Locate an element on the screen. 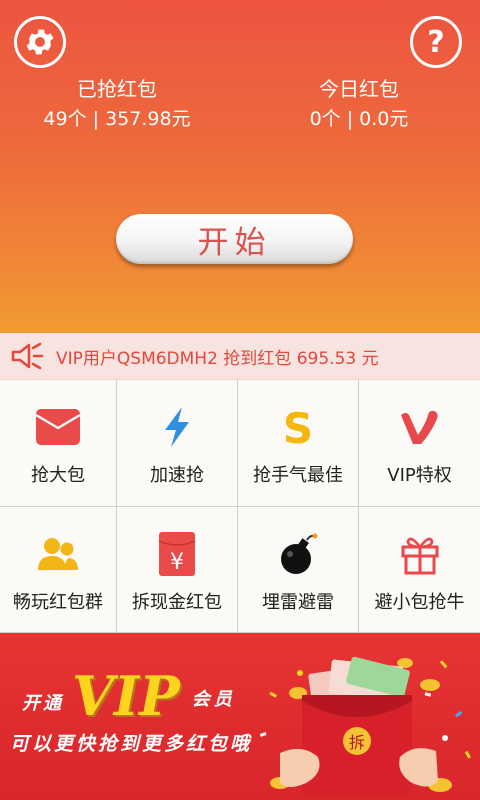 The image size is (480, 800). feature-label: 抢手气最佳 is located at coordinates (298, 475).